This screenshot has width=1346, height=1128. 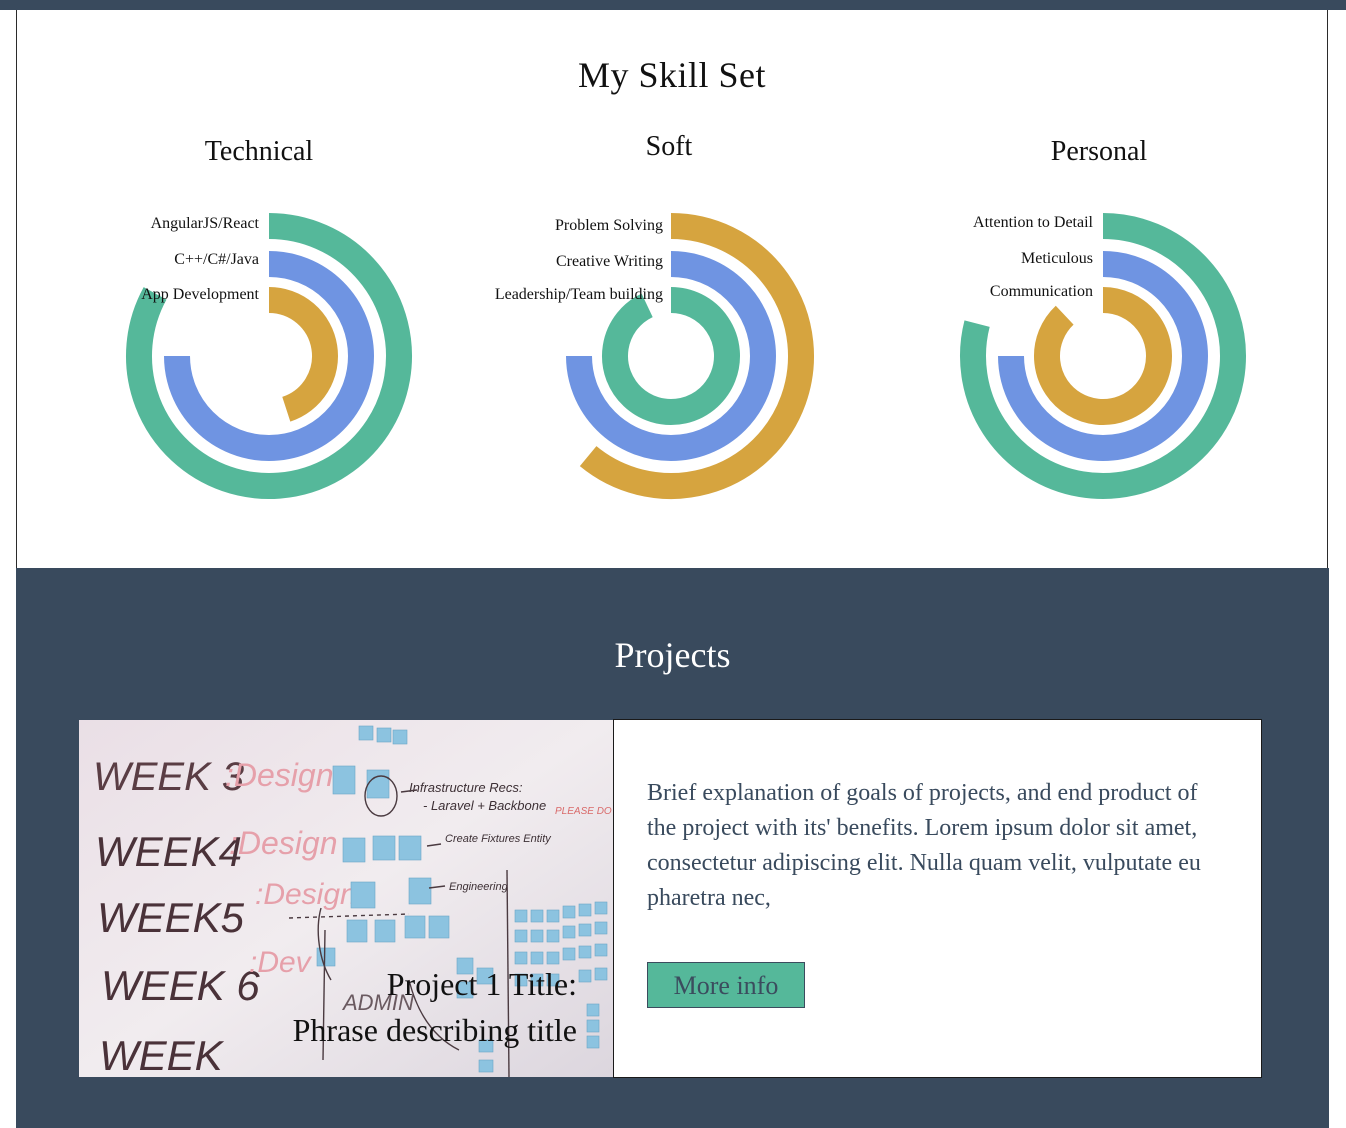 What do you see at coordinates (1057, 258) in the screenshot?
I see `skill-label: Meticulous` at bounding box center [1057, 258].